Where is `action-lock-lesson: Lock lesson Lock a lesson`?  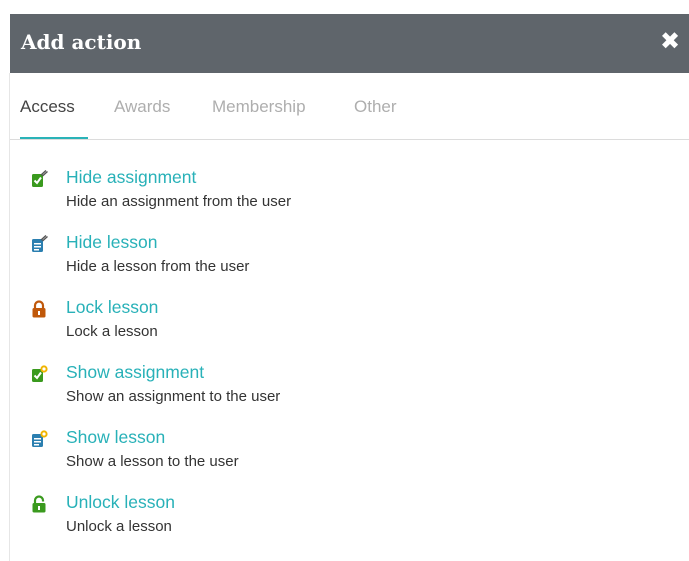
action-lock-lesson: Lock lesson Lock a lesson is located at coordinates (349, 327).